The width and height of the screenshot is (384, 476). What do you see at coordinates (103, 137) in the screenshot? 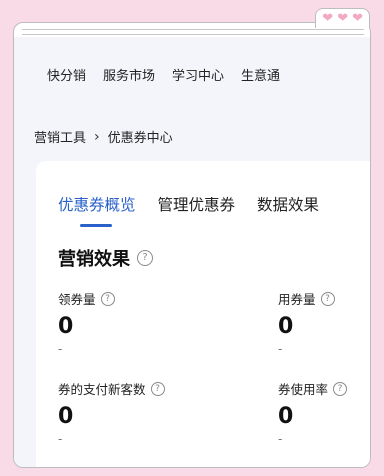
I see `breadcrumb: 营销工具 › 优惠券中心` at bounding box center [103, 137].